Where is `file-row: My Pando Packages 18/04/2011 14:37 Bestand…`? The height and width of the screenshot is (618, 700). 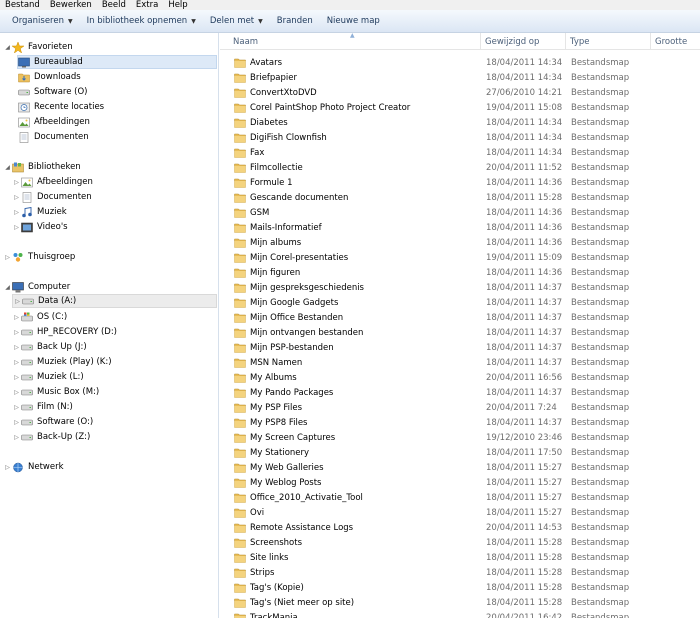 file-row: My Pando Packages 18/04/2011 14:37 Bestand… is located at coordinates (460, 392).